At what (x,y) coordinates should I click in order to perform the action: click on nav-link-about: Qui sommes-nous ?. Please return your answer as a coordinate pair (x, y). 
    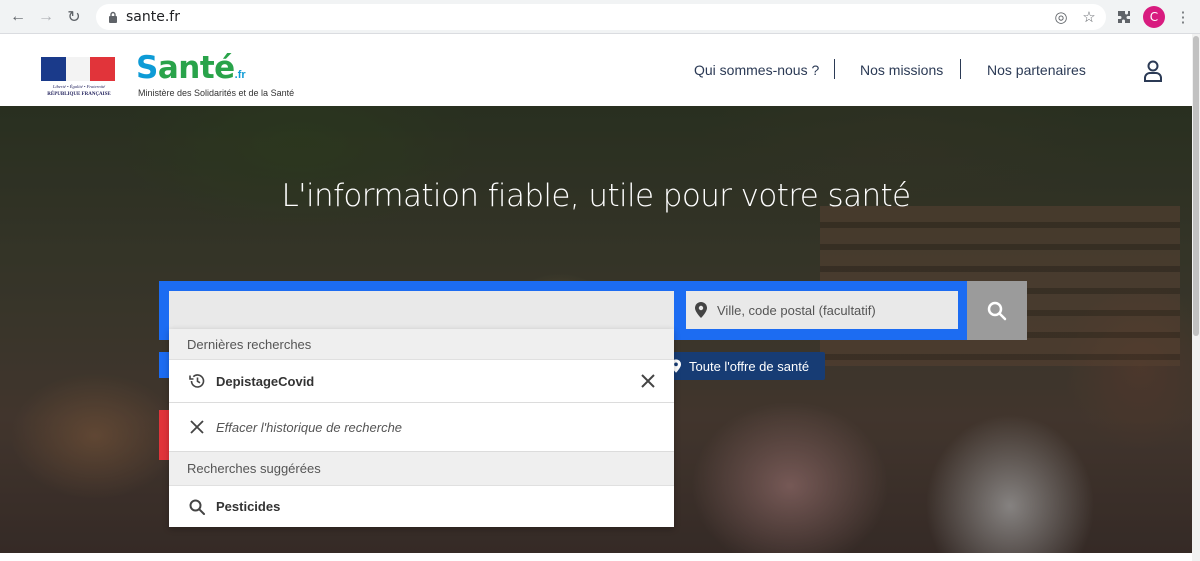
    Looking at the image, I should click on (756, 70).